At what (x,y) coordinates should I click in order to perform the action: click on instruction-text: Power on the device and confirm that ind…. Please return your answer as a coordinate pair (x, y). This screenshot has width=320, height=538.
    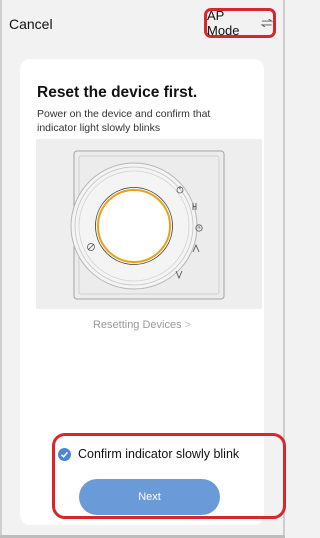
    Looking at the image, I should click on (124, 121).